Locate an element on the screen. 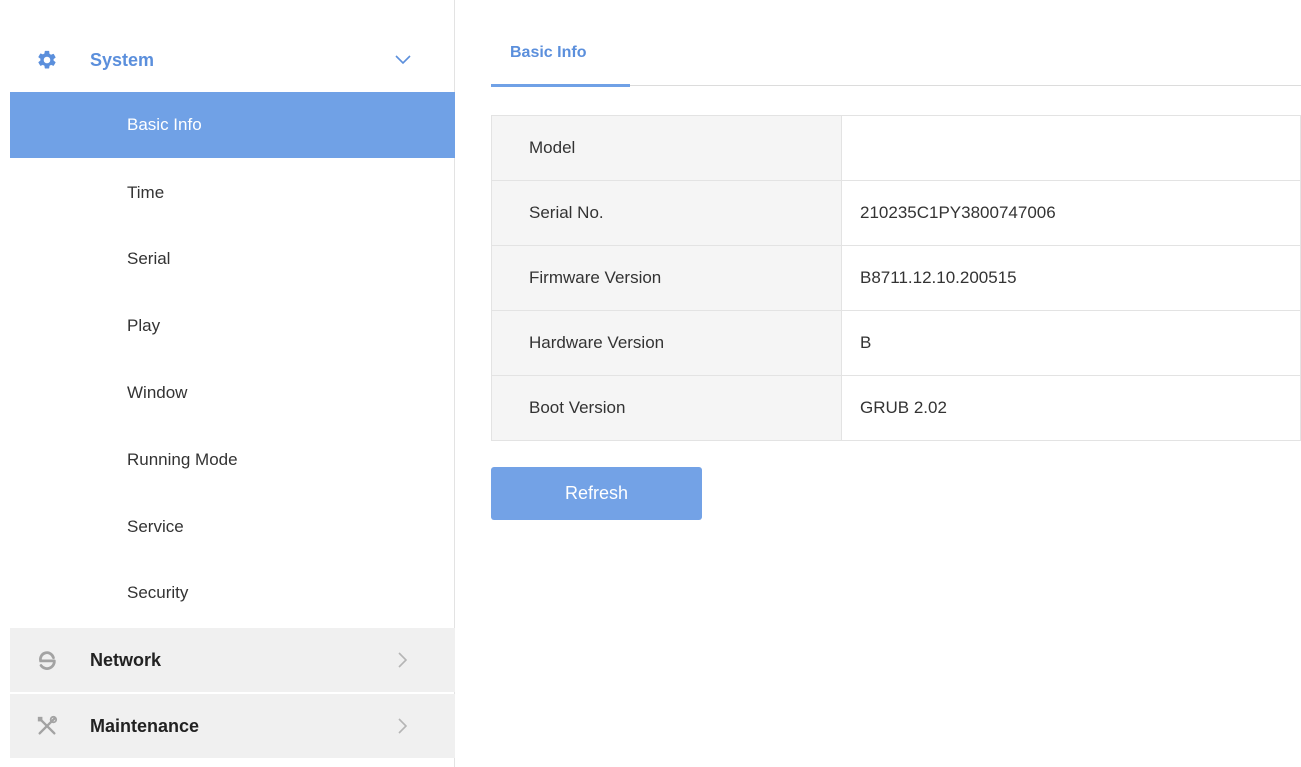 The image size is (1301, 767). tab-active-indicator is located at coordinates (560, 85).